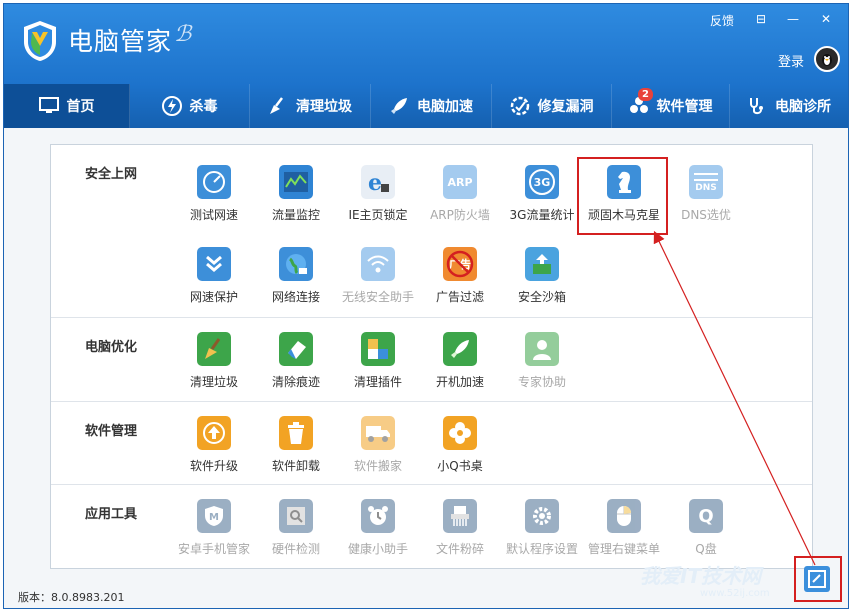 The image size is (854, 614). Describe the element at coordinates (542, 264) in the screenshot. I see `sandbox-icon` at that location.